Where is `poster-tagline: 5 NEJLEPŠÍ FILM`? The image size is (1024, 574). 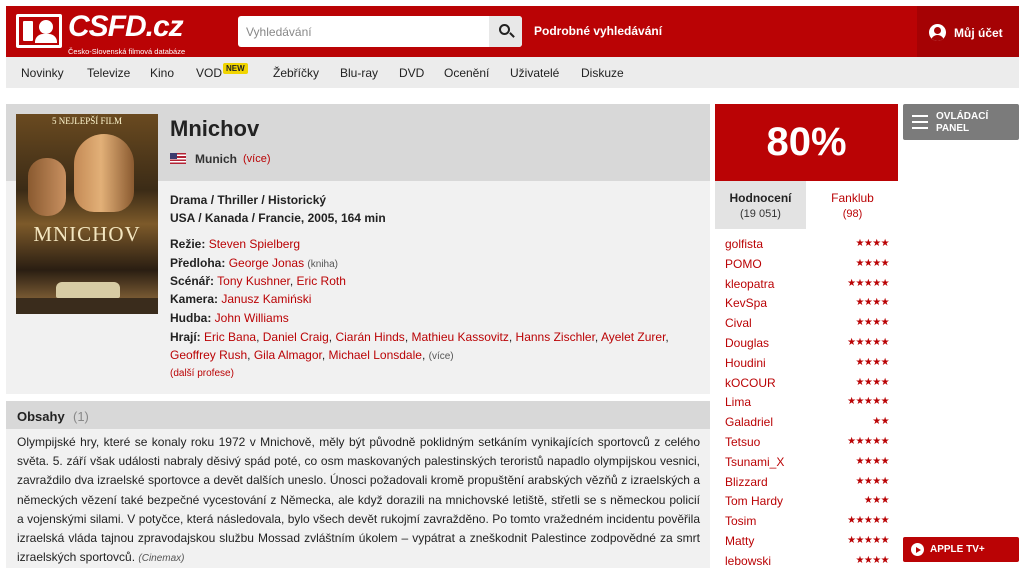 poster-tagline: 5 NEJLEPŠÍ FILM is located at coordinates (86, 121).